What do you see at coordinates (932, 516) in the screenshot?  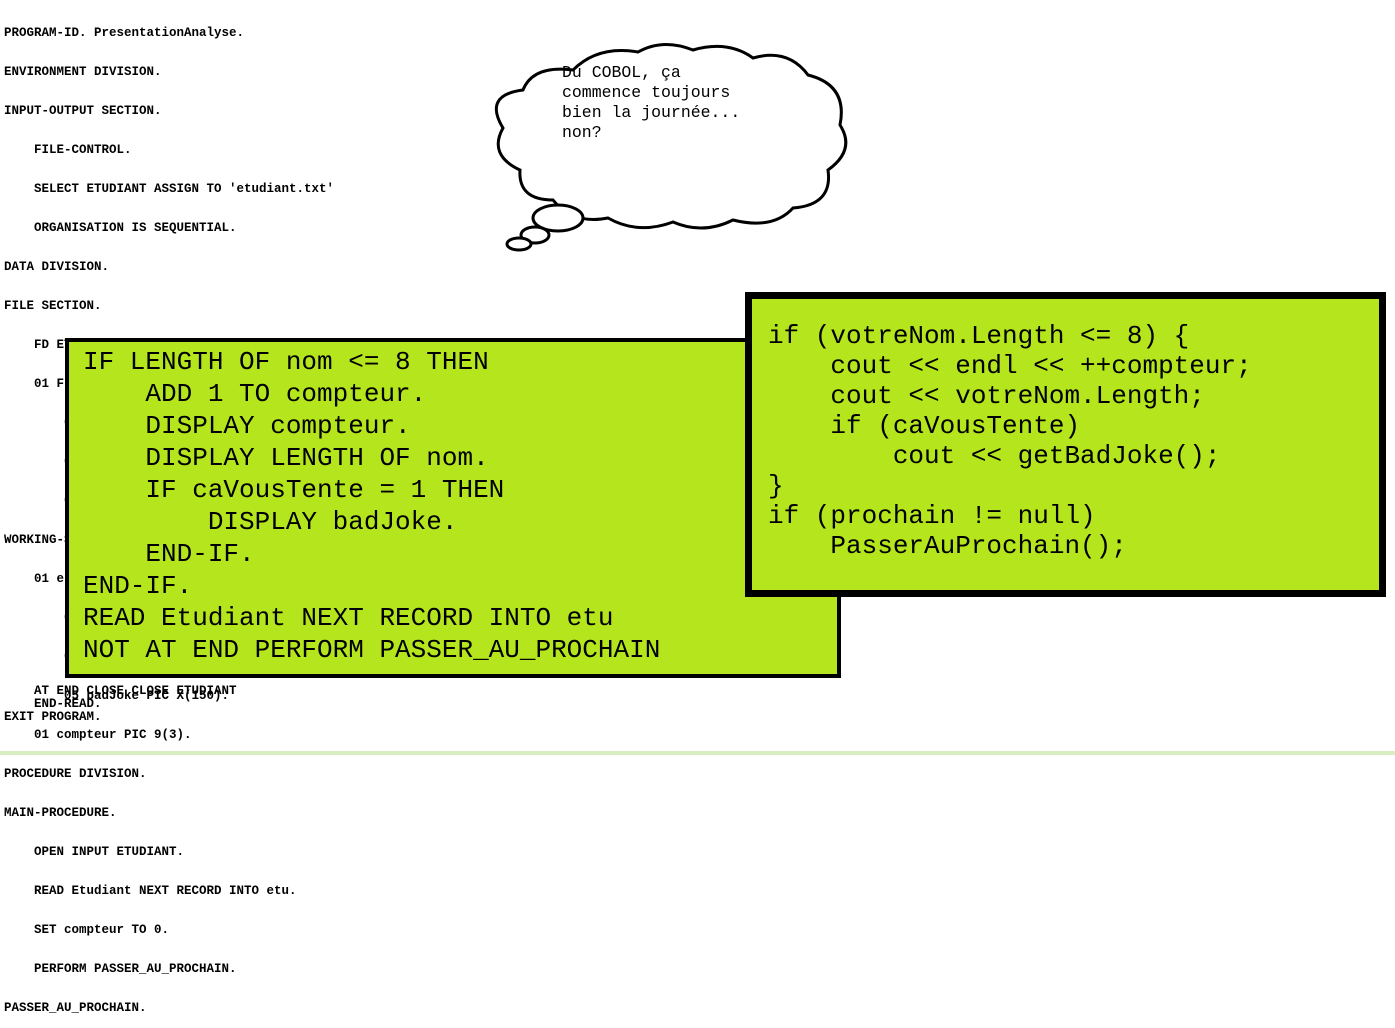 I see `code-line: if (prochain != null)` at bounding box center [932, 516].